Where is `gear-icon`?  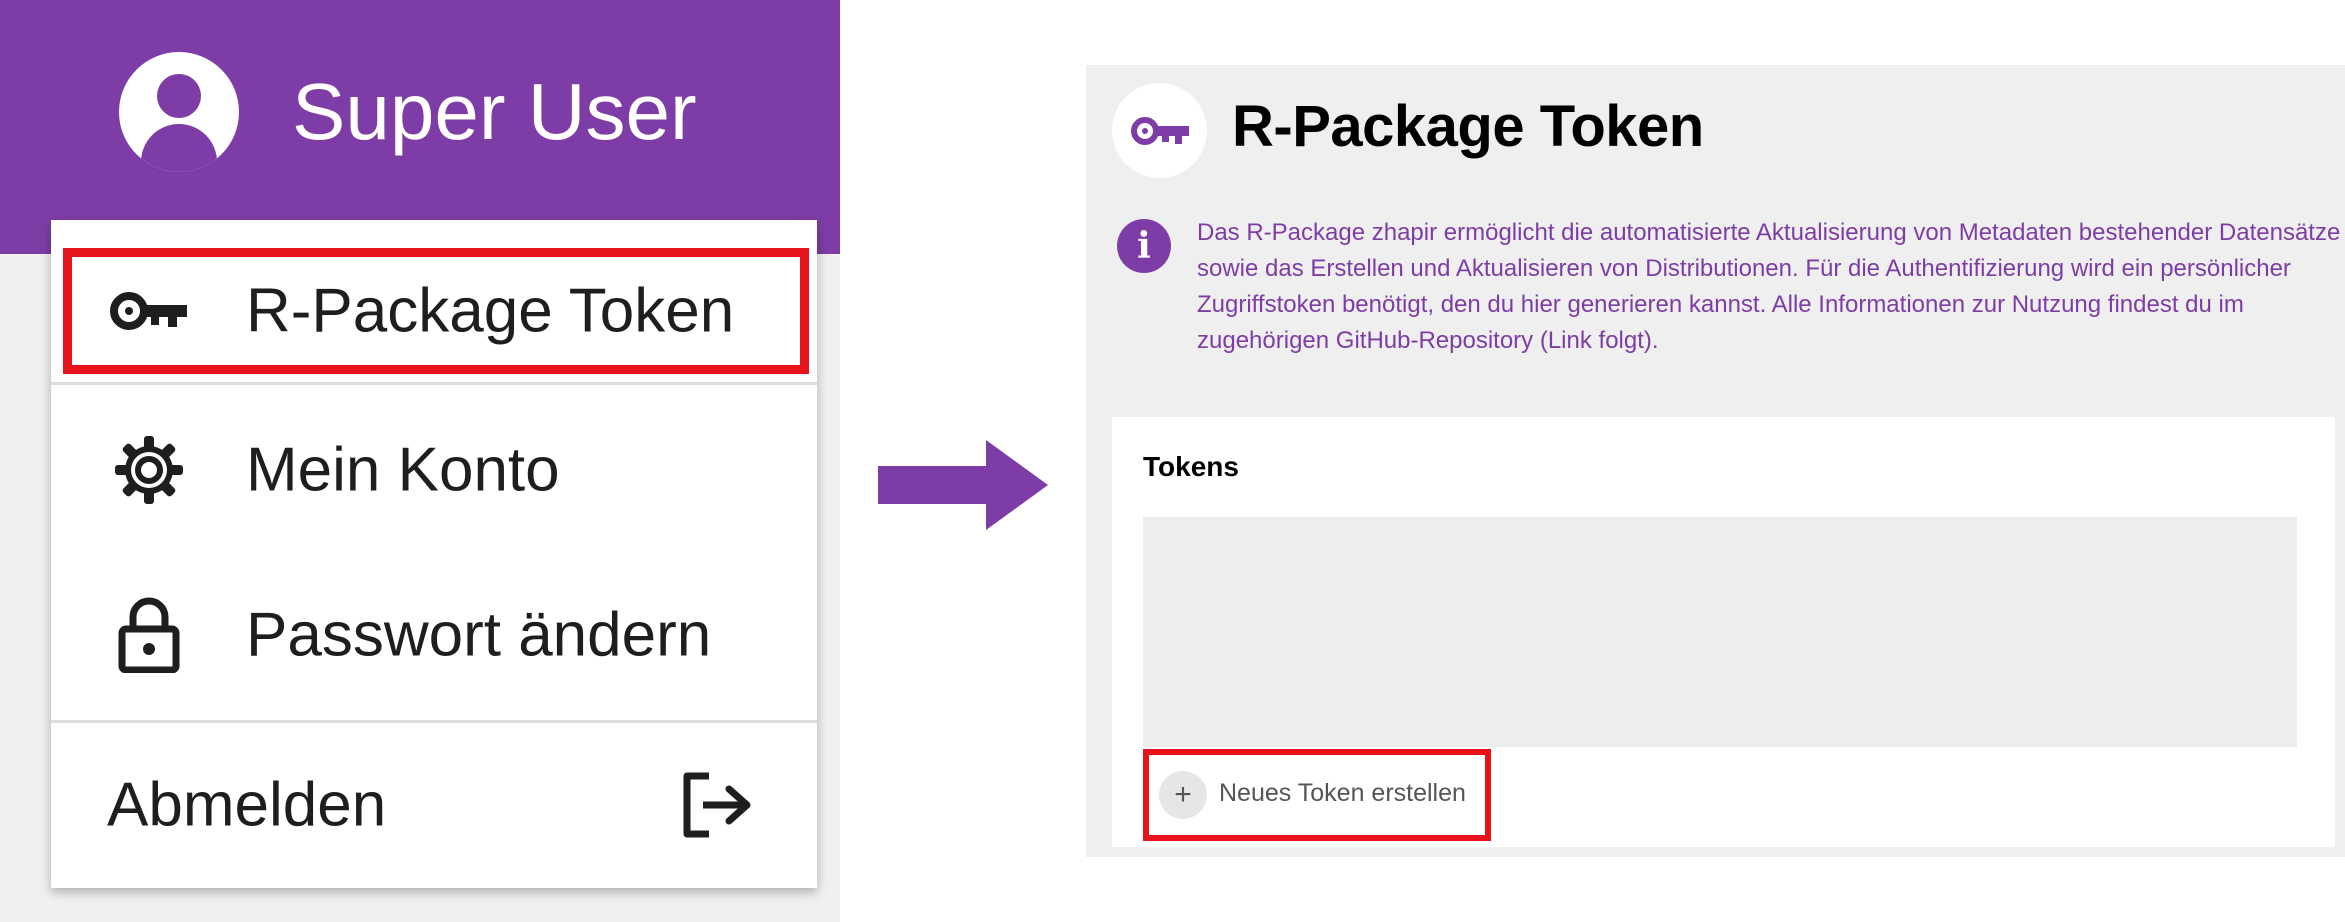 gear-icon is located at coordinates (149, 470).